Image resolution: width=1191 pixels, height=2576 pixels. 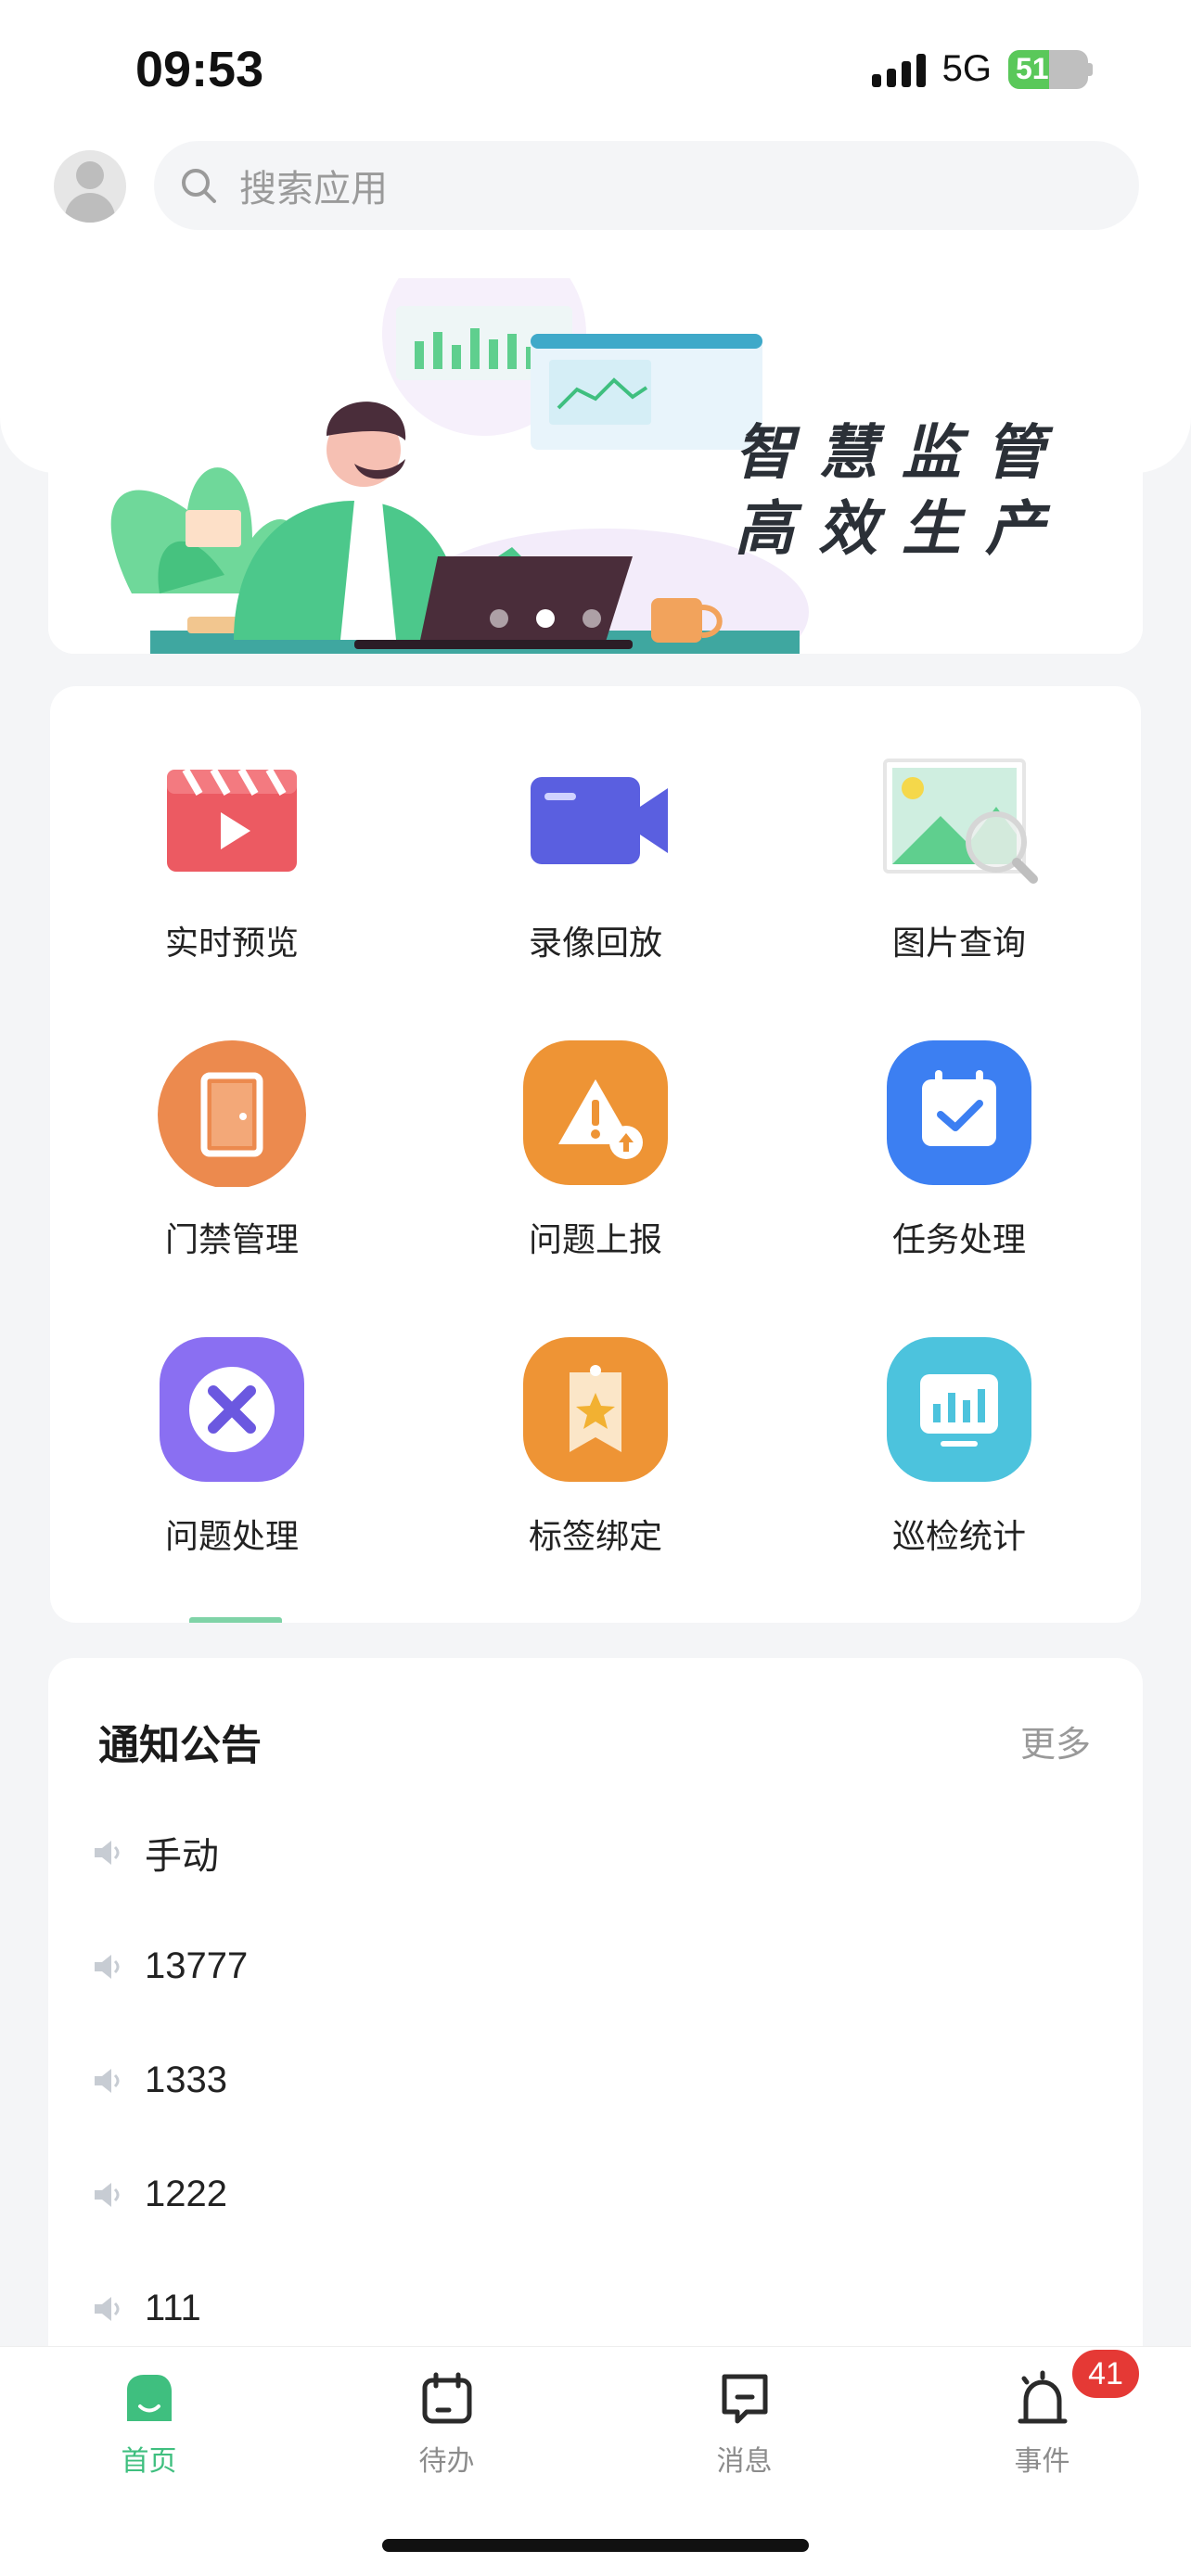 What do you see at coordinates (231, 1537) in the screenshot?
I see `app-label: 问题处理` at bounding box center [231, 1537].